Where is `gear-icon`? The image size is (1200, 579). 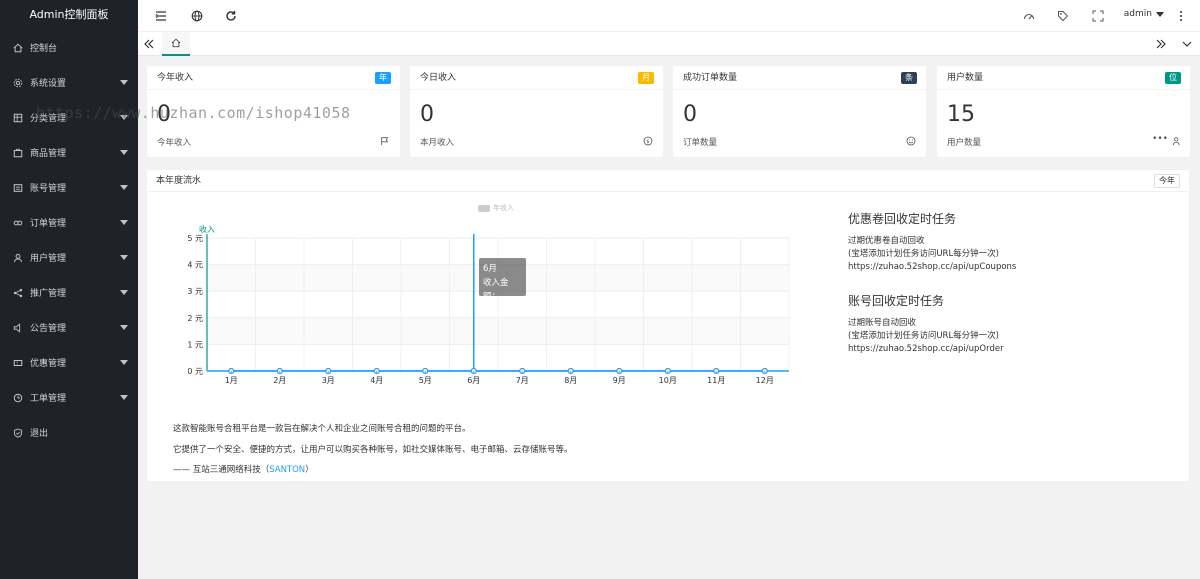
gear-icon is located at coordinates (18, 83).